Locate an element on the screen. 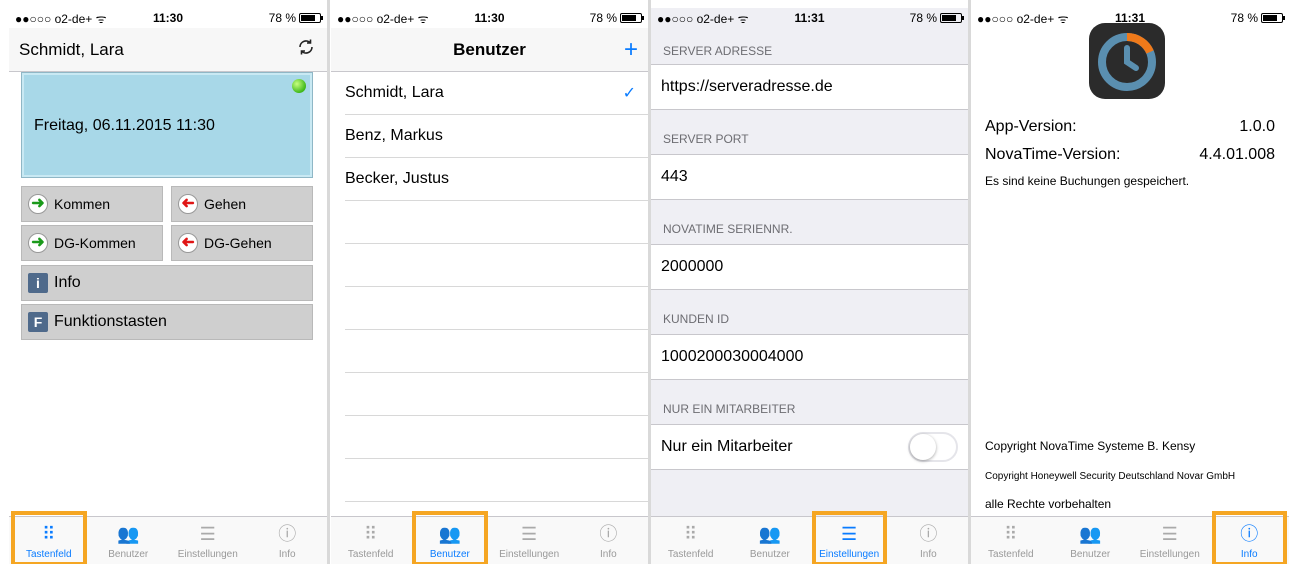  no-bookings-text: Es sind keine Buchungen gespeichert. is located at coordinates (1087, 181).